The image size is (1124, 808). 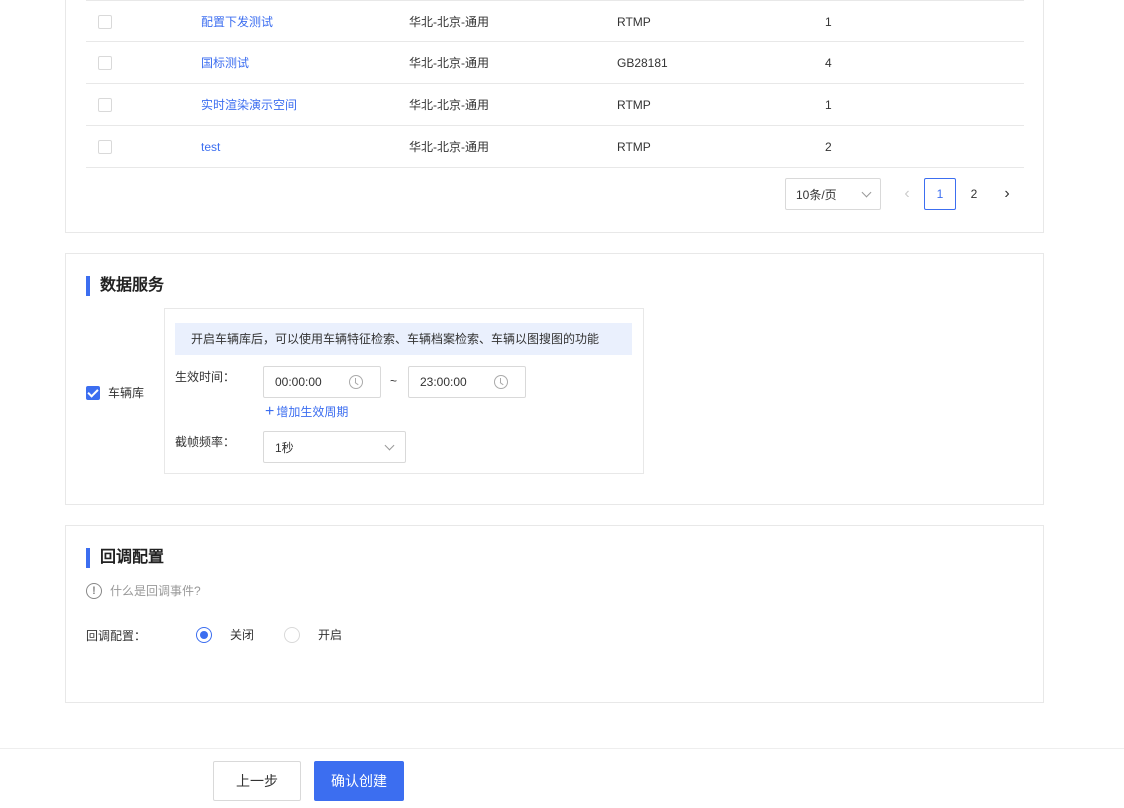 I want to click on table-row: 国标测试 华北-北京-通用 GB28181 4, so click(x=555, y=63).